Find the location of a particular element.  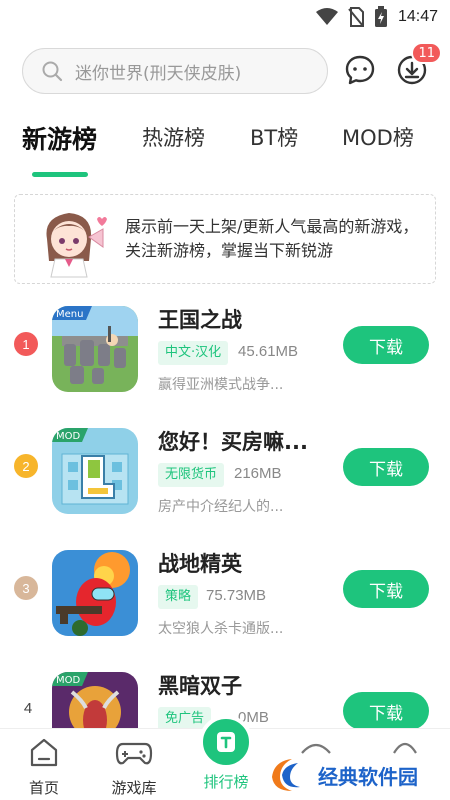

tab-hot-games: 热游榜 is located at coordinates (173, 137).